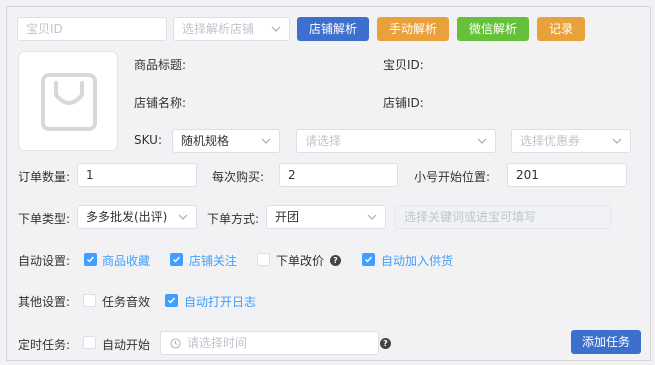 The width and height of the screenshot is (655, 365). I want to click on record-button: 记录, so click(561, 29).